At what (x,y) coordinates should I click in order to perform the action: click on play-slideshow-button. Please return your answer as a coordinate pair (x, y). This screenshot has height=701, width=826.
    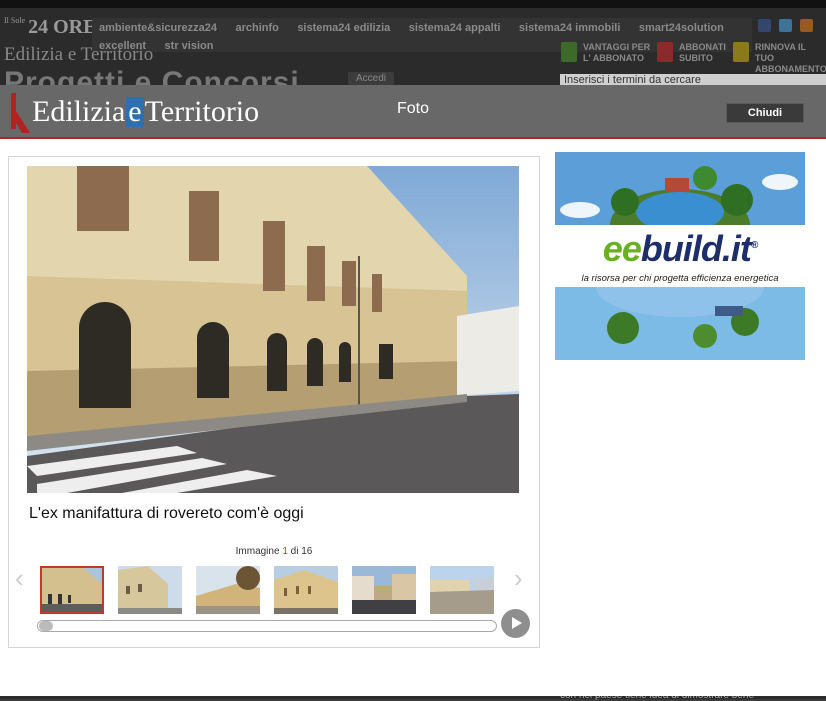
    Looking at the image, I should click on (515, 623).